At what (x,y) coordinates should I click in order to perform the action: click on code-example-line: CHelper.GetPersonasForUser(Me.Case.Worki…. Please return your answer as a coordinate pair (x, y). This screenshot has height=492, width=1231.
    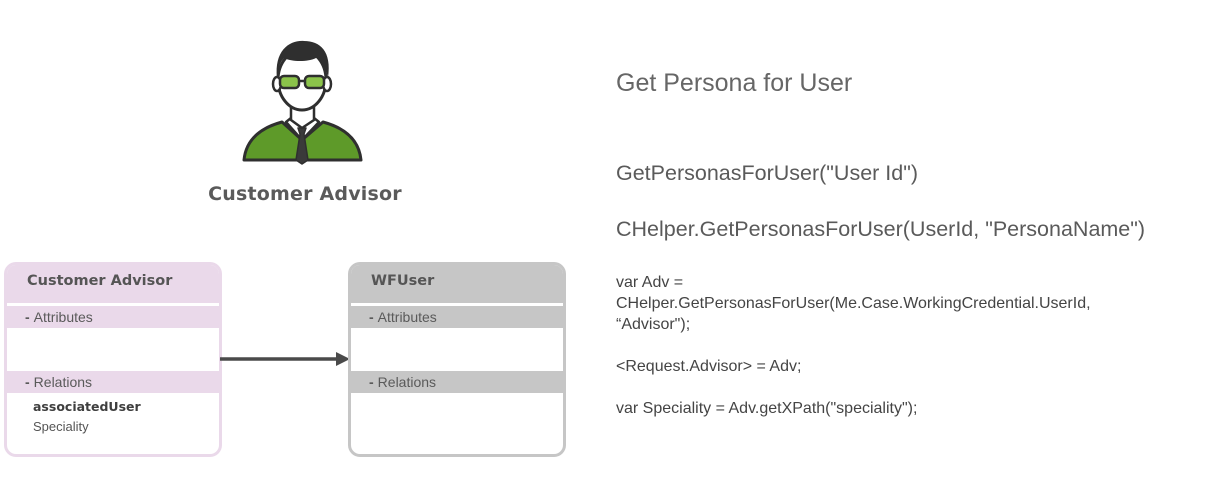
    Looking at the image, I should click on (853, 303).